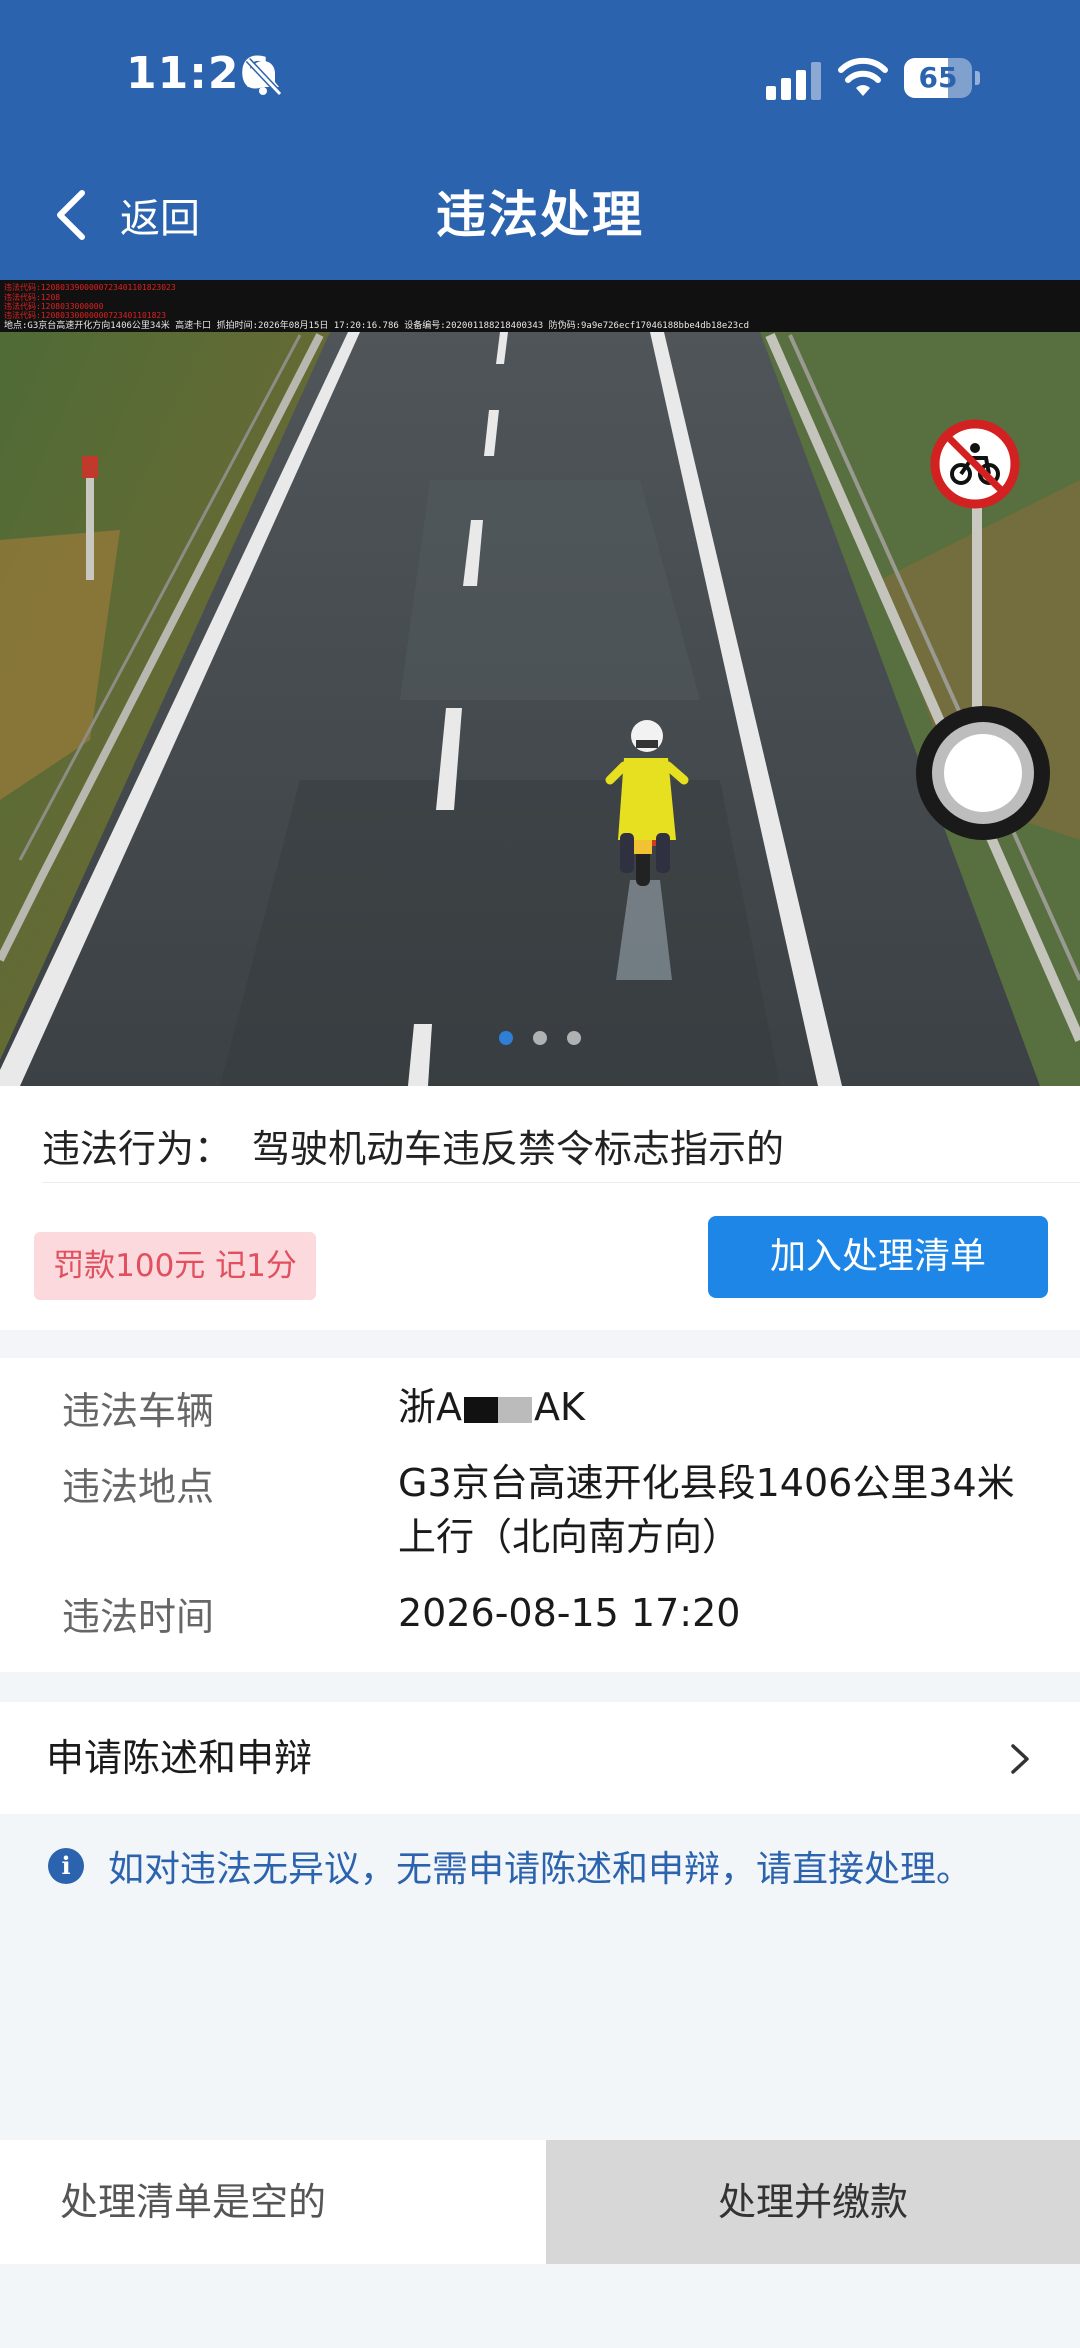  I want to click on camera-button-core, so click(983, 773).